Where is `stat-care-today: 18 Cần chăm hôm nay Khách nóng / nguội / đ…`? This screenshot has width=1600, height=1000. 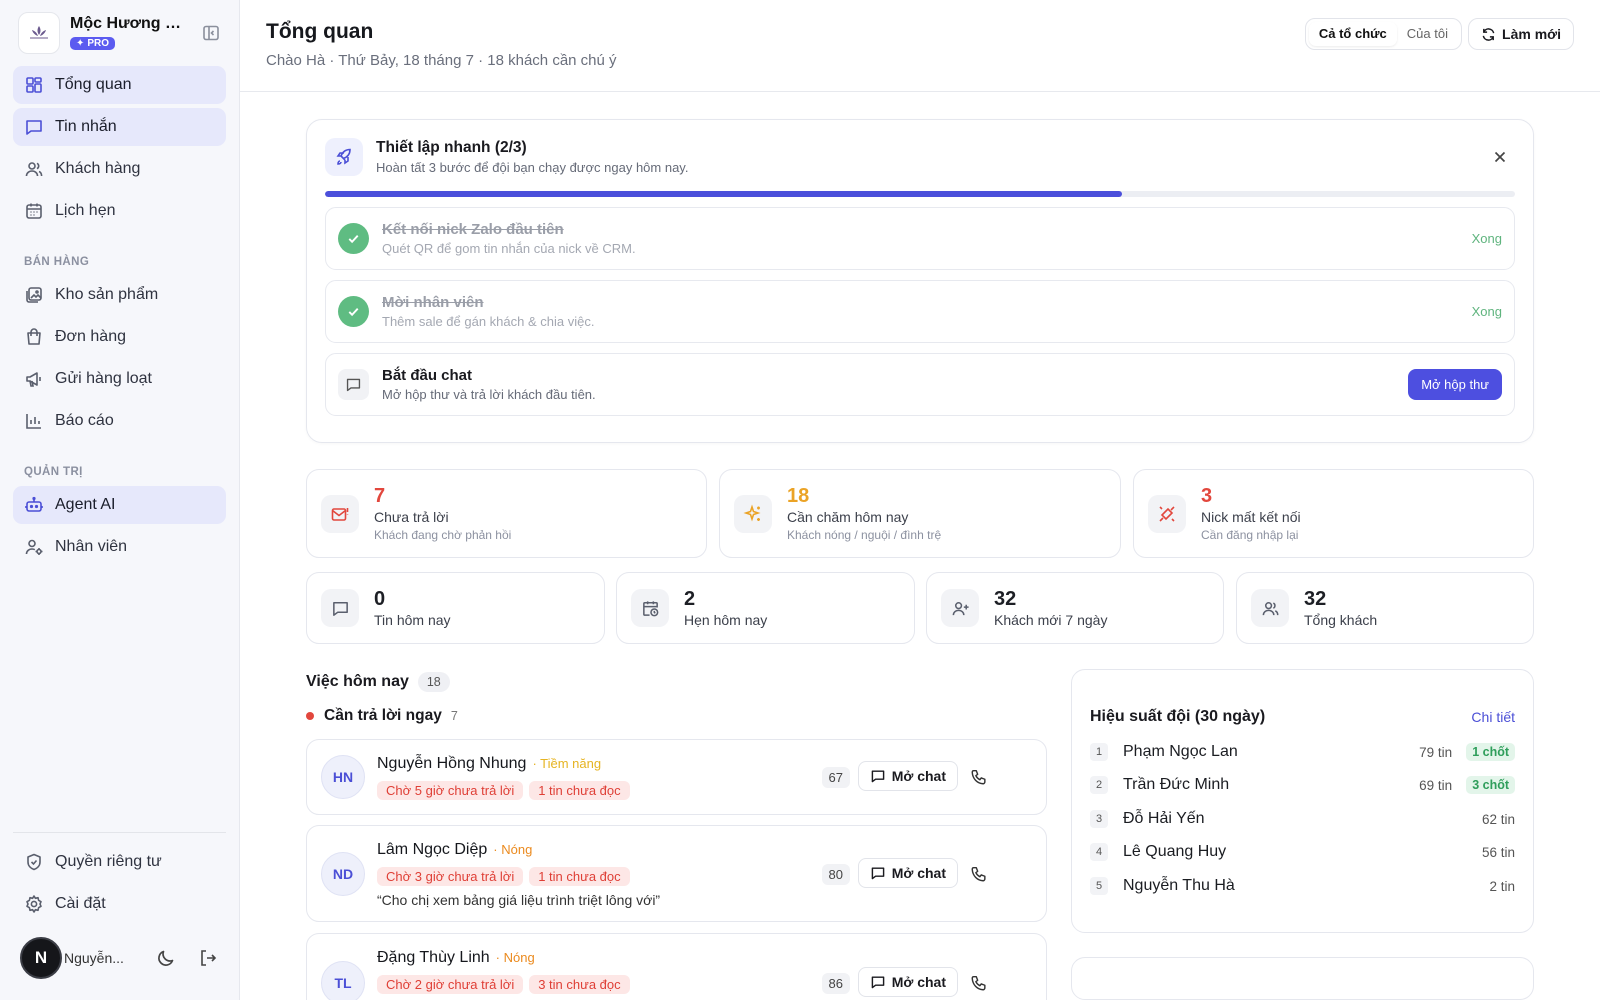 stat-care-today: 18 Cần chăm hôm nay Khách nóng / nguội / đ… is located at coordinates (920, 513).